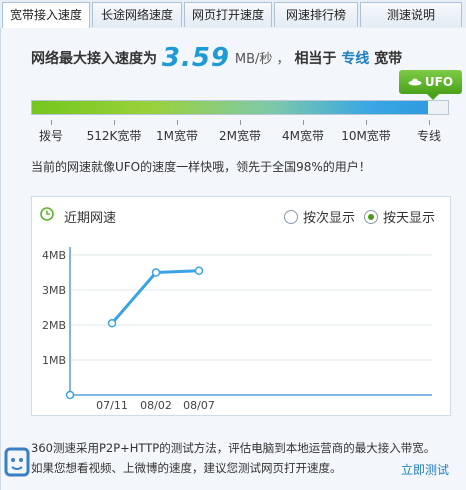 This screenshot has height=490, width=466. I want to click on speed-progress-fill, so click(230, 107).